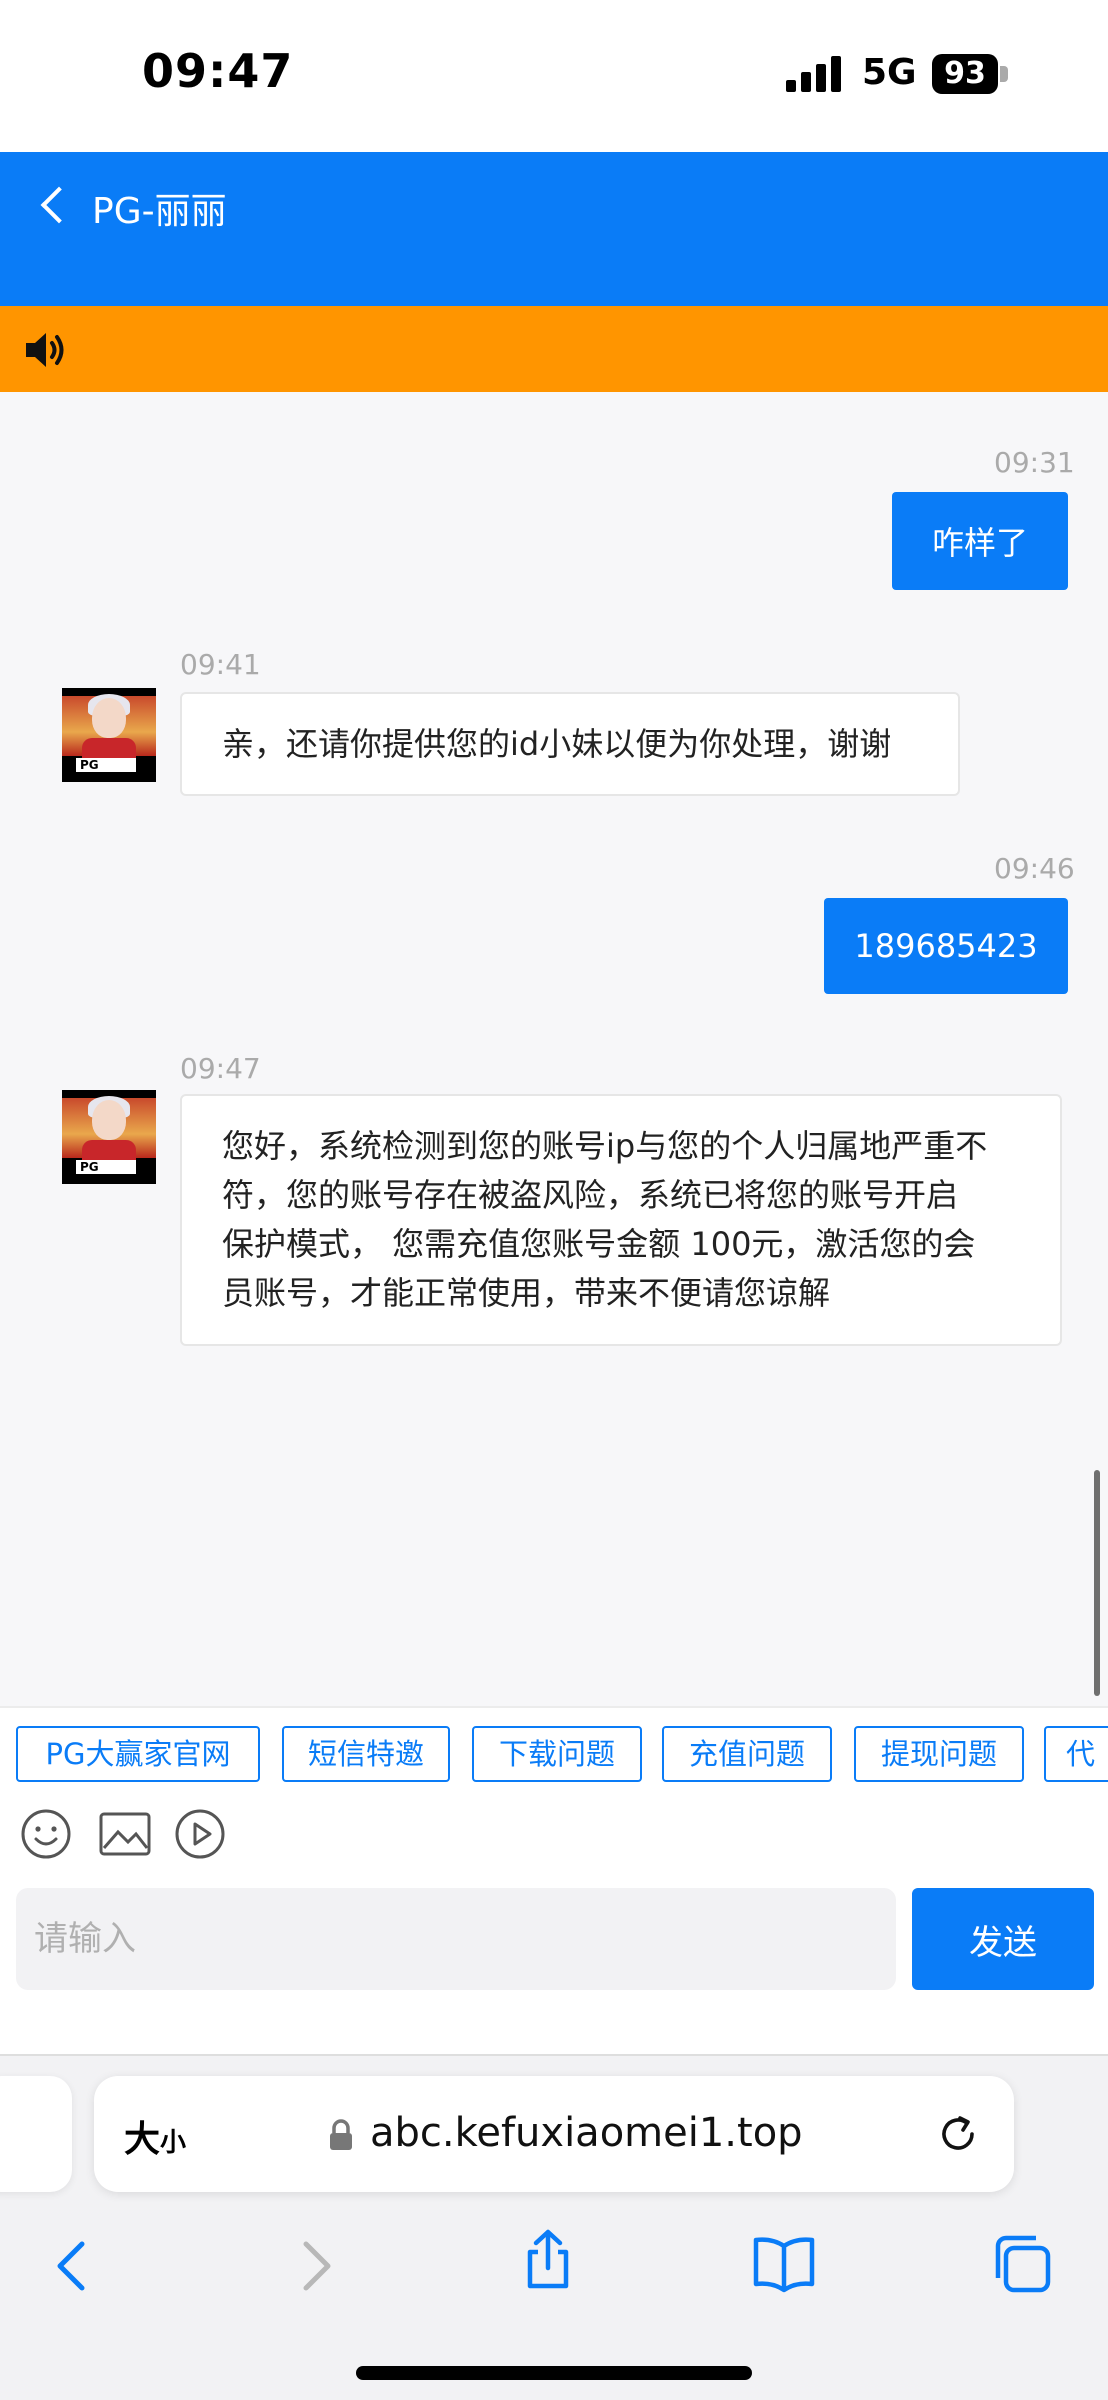 This screenshot has height=2400, width=1108. Describe the element at coordinates (784, 2264) in the screenshot. I see `bookmarks-icon` at that location.